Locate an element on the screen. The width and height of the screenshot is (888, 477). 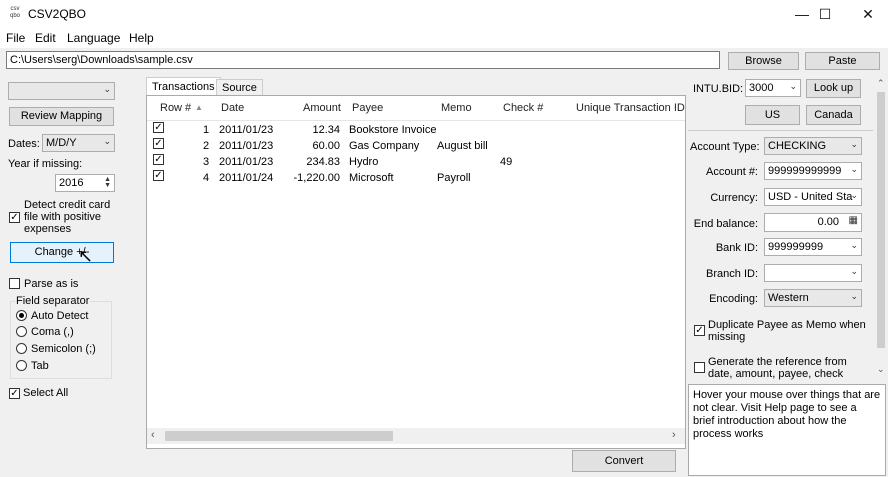
file-path-input: C:\Users\serg\Downloads\sample.csv is located at coordinates (363, 60).